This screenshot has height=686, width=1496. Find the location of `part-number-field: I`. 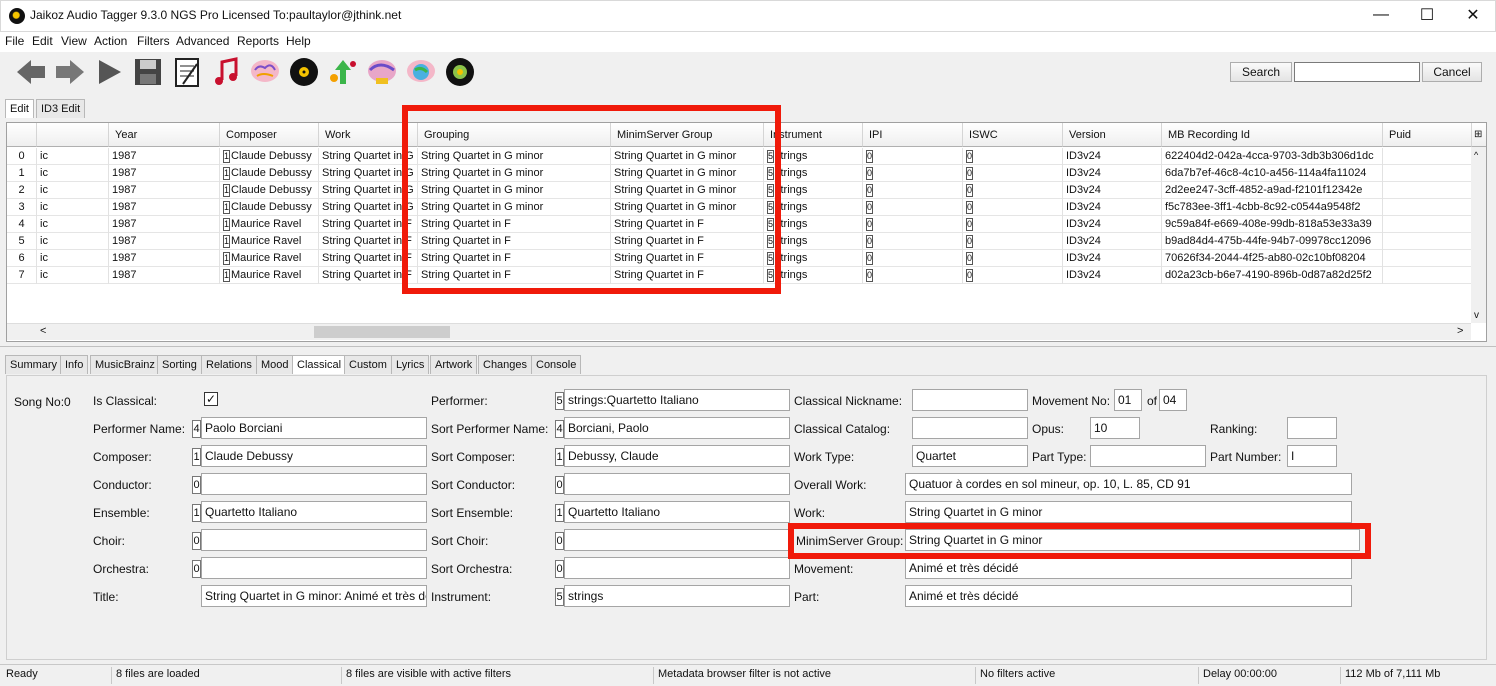

part-number-field: I is located at coordinates (1312, 456).